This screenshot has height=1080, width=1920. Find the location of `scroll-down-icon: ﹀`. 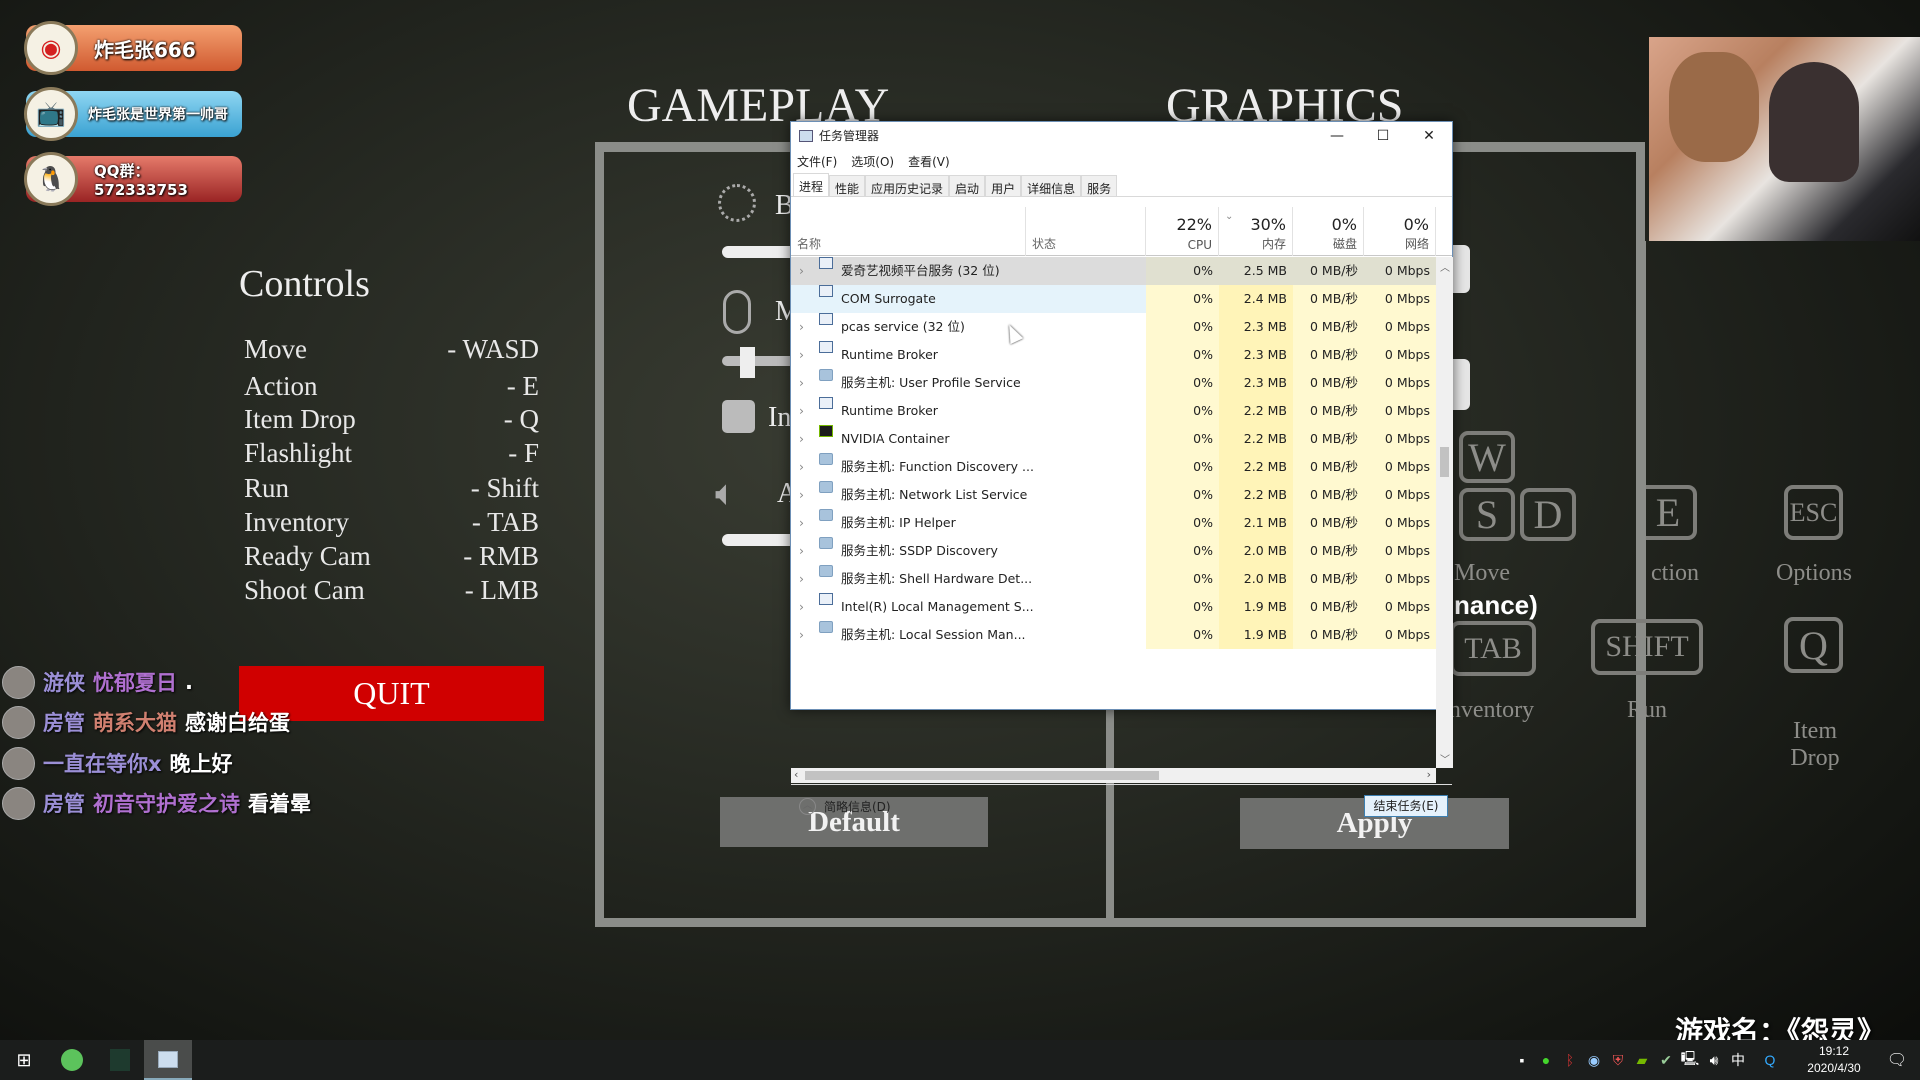

scroll-down-icon: ﹀ is located at coordinates (1445, 758).